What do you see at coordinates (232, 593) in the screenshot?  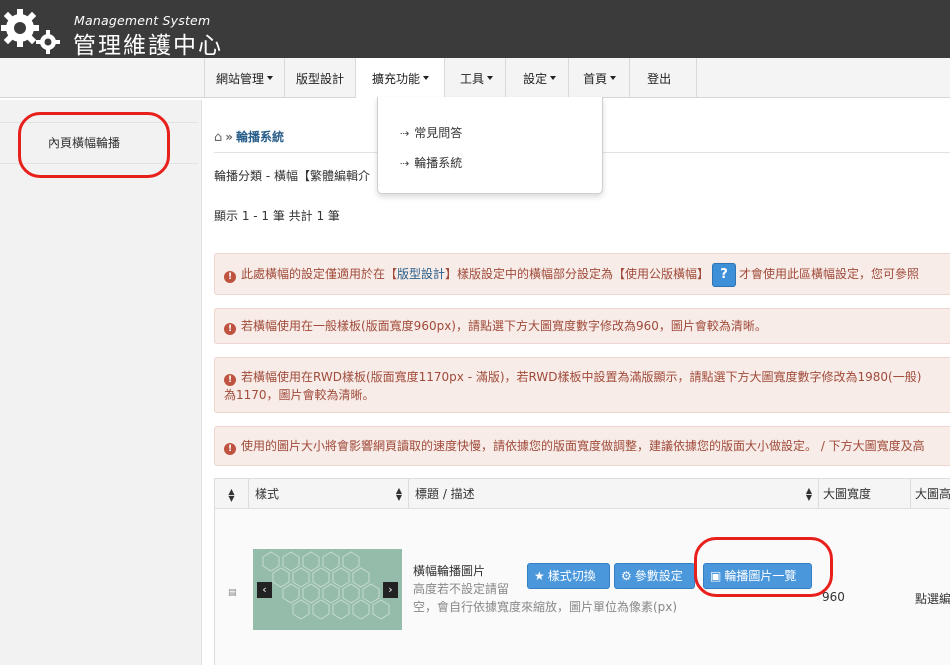 I see `drag-handle-icon: ▤` at bounding box center [232, 593].